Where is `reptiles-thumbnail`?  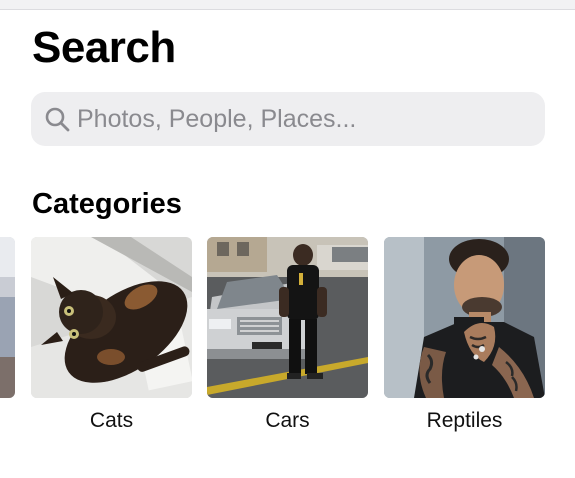 reptiles-thumbnail is located at coordinates (464, 317).